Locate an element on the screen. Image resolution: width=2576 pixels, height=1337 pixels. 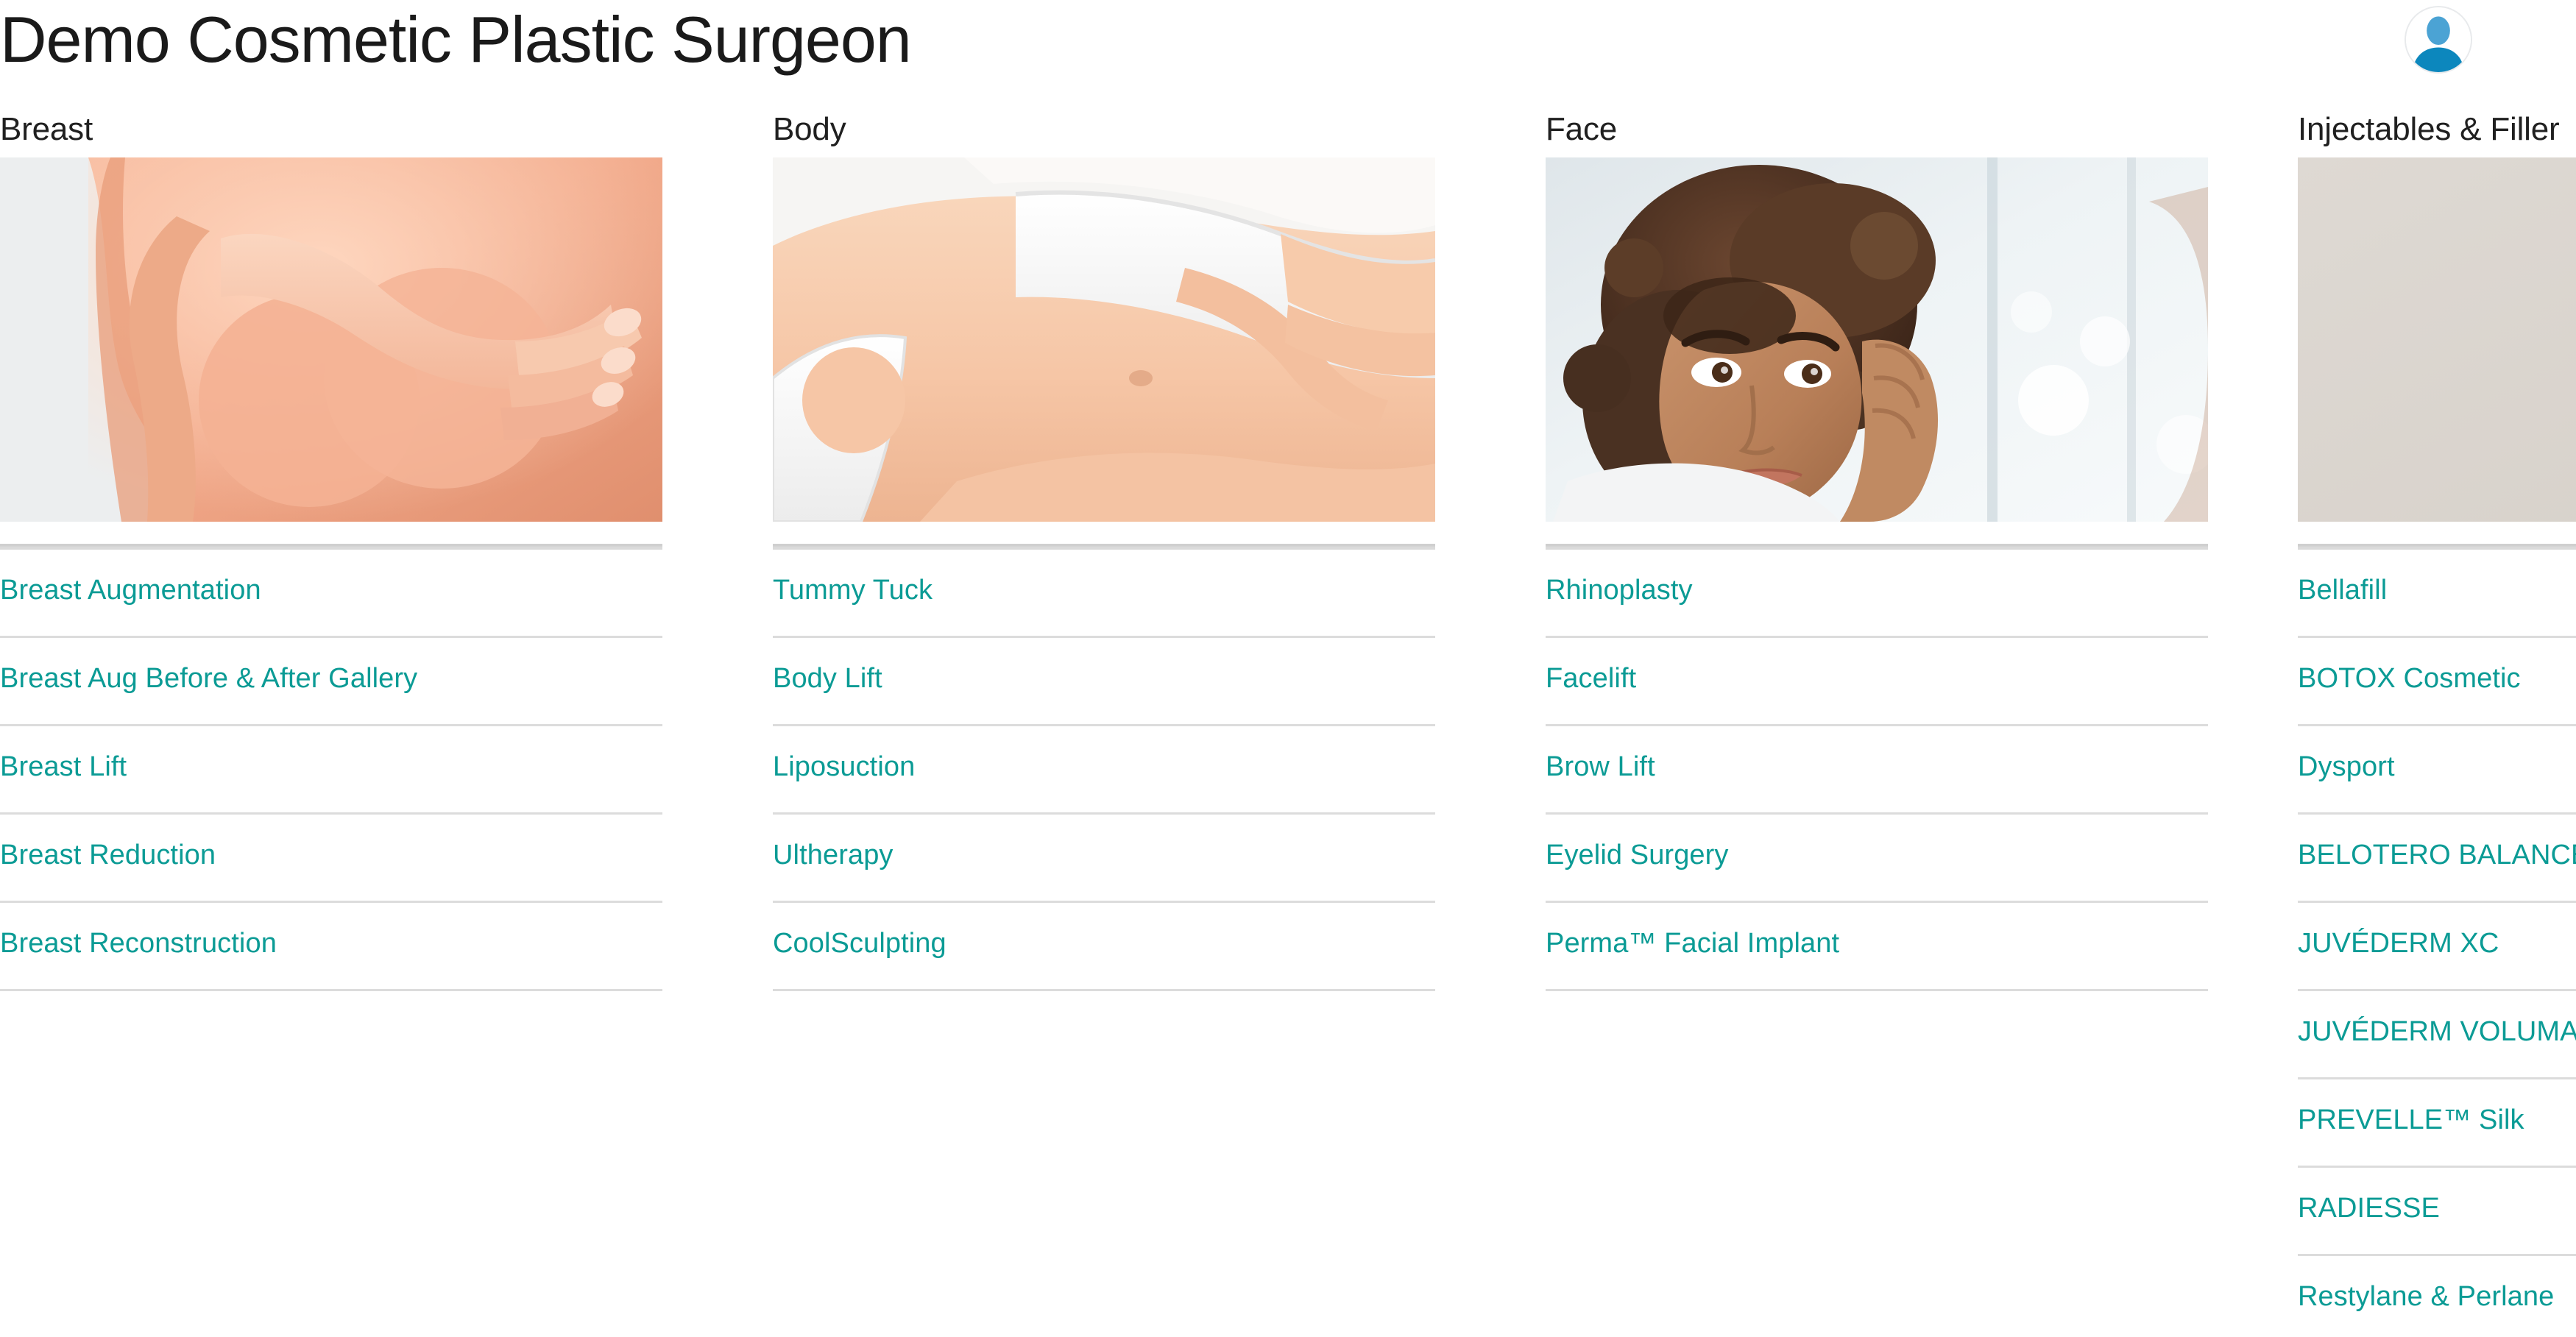
breast-thumbnail-image is located at coordinates (331, 339).